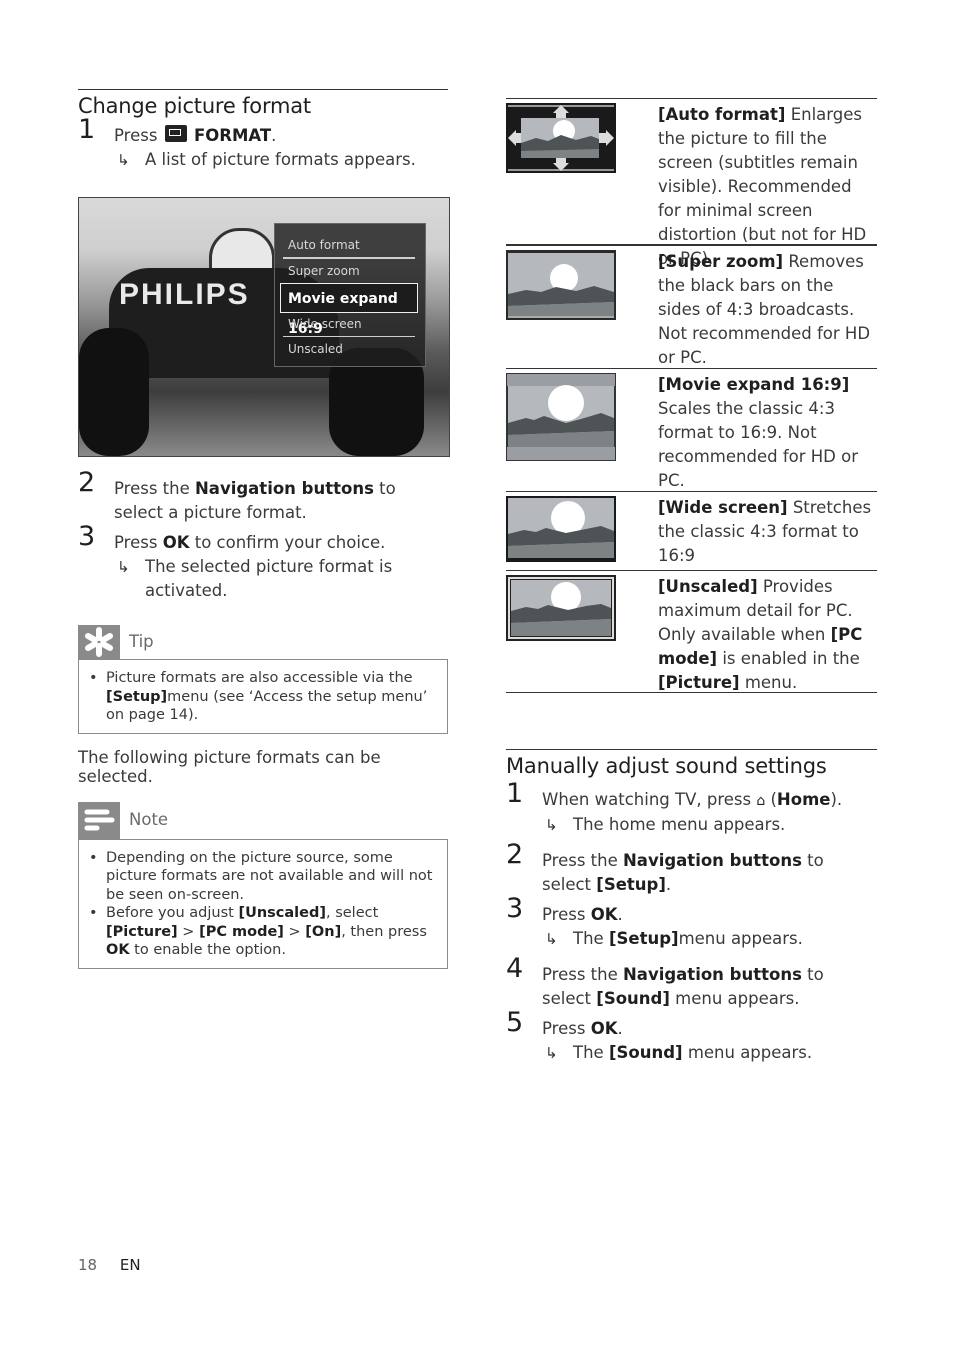 The height and width of the screenshot is (1350, 954). What do you see at coordinates (709, 825) in the screenshot?
I see `step-result: ↳ The home menu appears.` at bounding box center [709, 825].